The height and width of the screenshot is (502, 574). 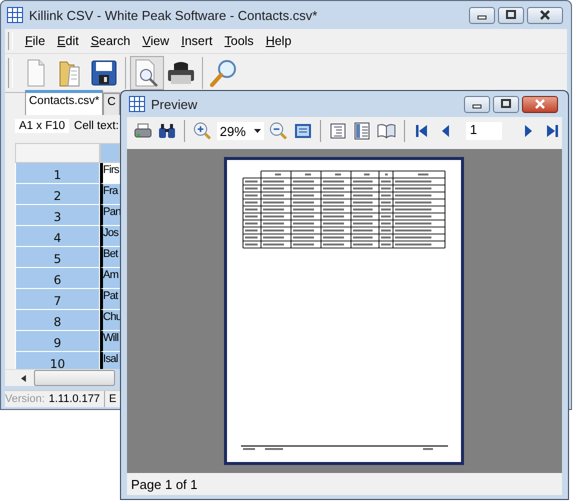 What do you see at coordinates (224, 73) in the screenshot?
I see `magnifier-icon` at bounding box center [224, 73].